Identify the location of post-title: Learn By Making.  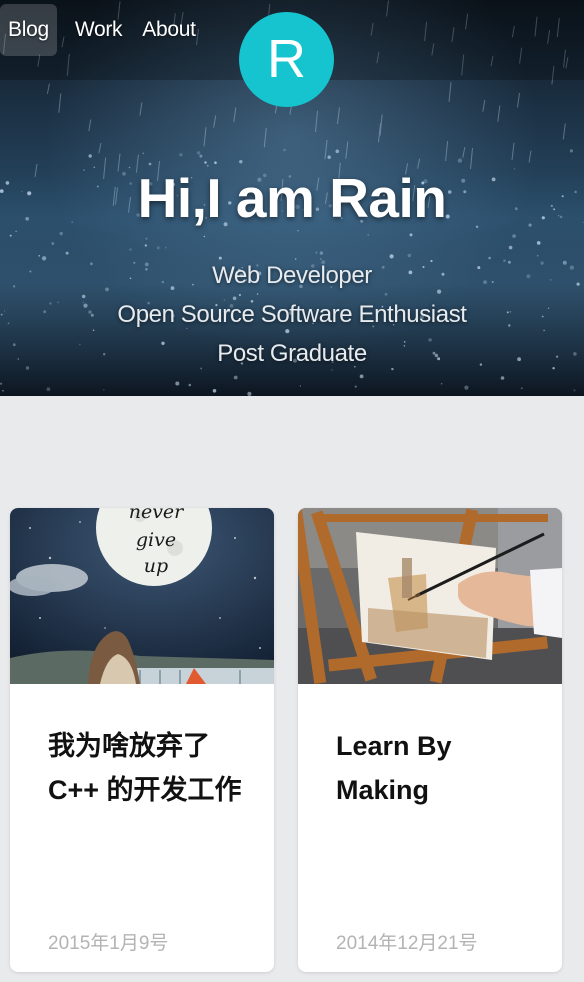
(434, 768).